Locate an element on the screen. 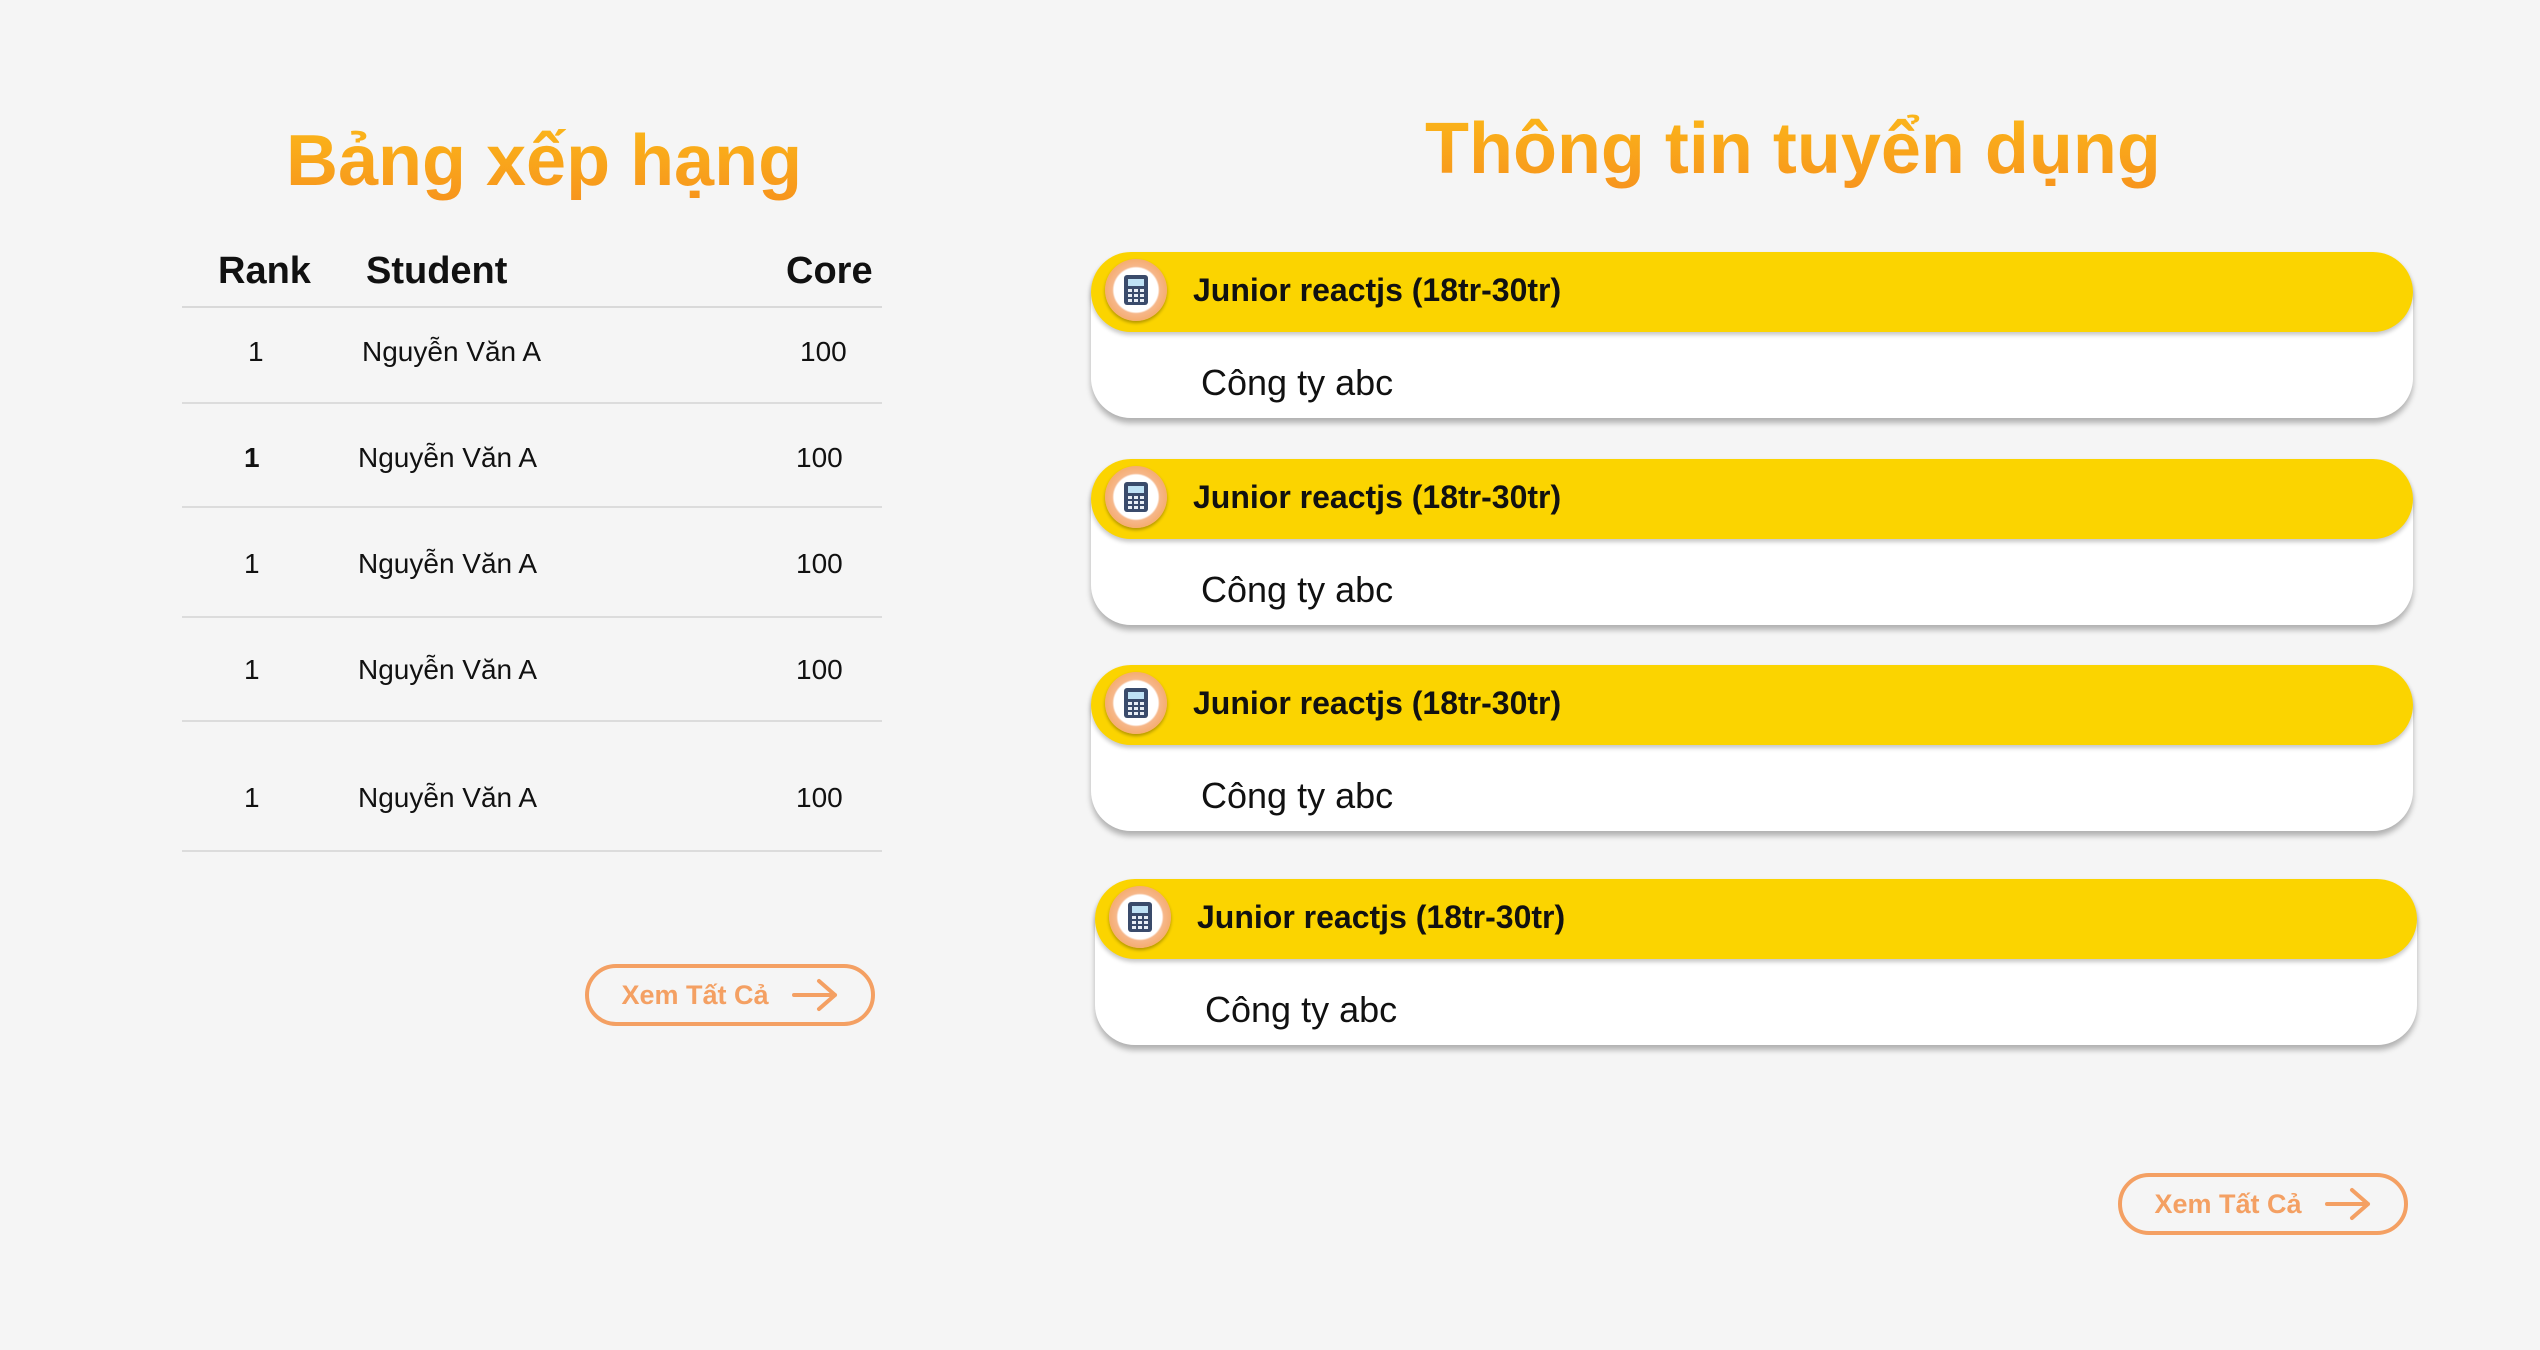 The width and height of the screenshot is (2540, 1350). ranking-view-all-button: Xem Tất Cả is located at coordinates (730, 995).